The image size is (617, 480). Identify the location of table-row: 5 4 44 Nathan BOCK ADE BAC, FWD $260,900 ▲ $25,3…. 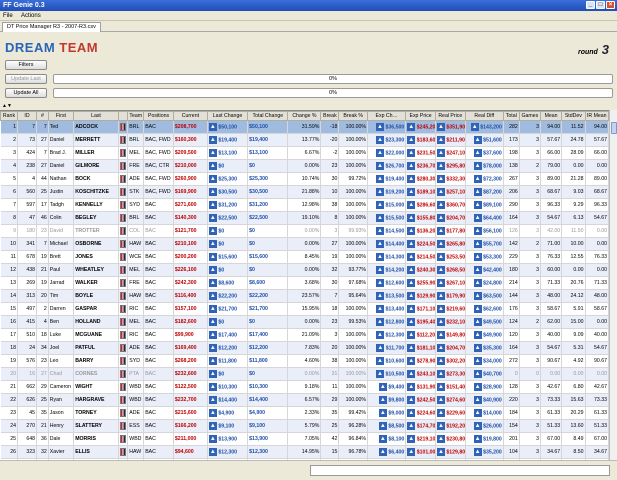
(304, 179).